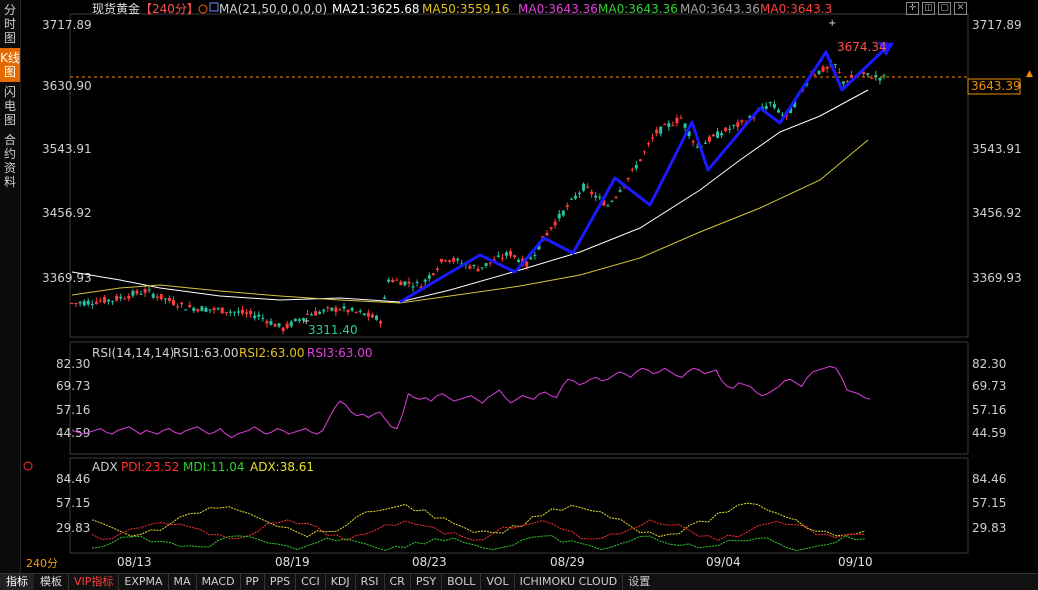  I want to click on period-selector: 240分, so click(42, 563).